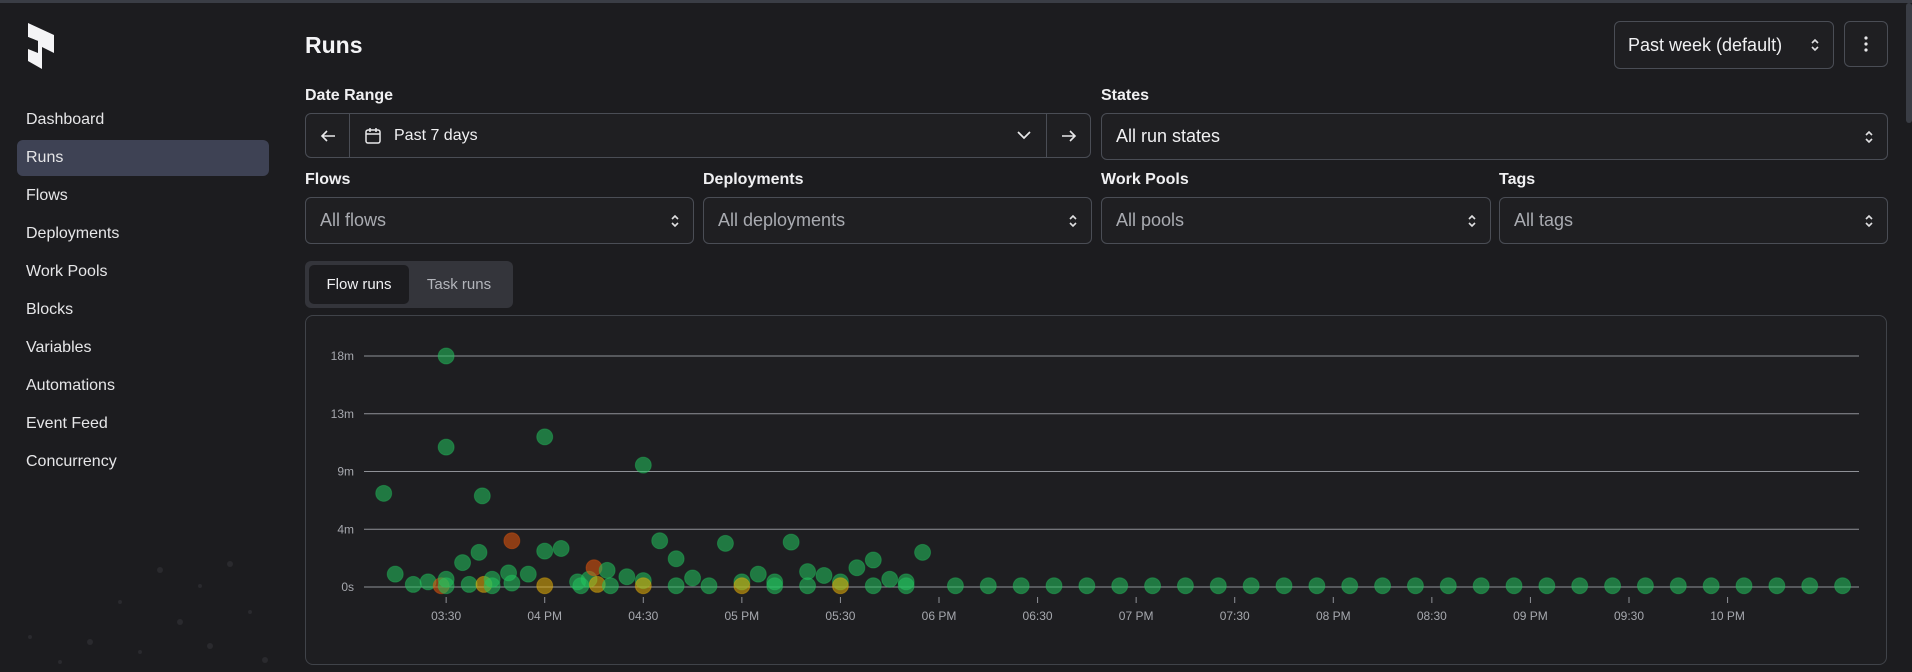 The height and width of the screenshot is (672, 1912). Describe the element at coordinates (359, 284) in the screenshot. I see `tab-flow-runs: Flow runs` at that location.